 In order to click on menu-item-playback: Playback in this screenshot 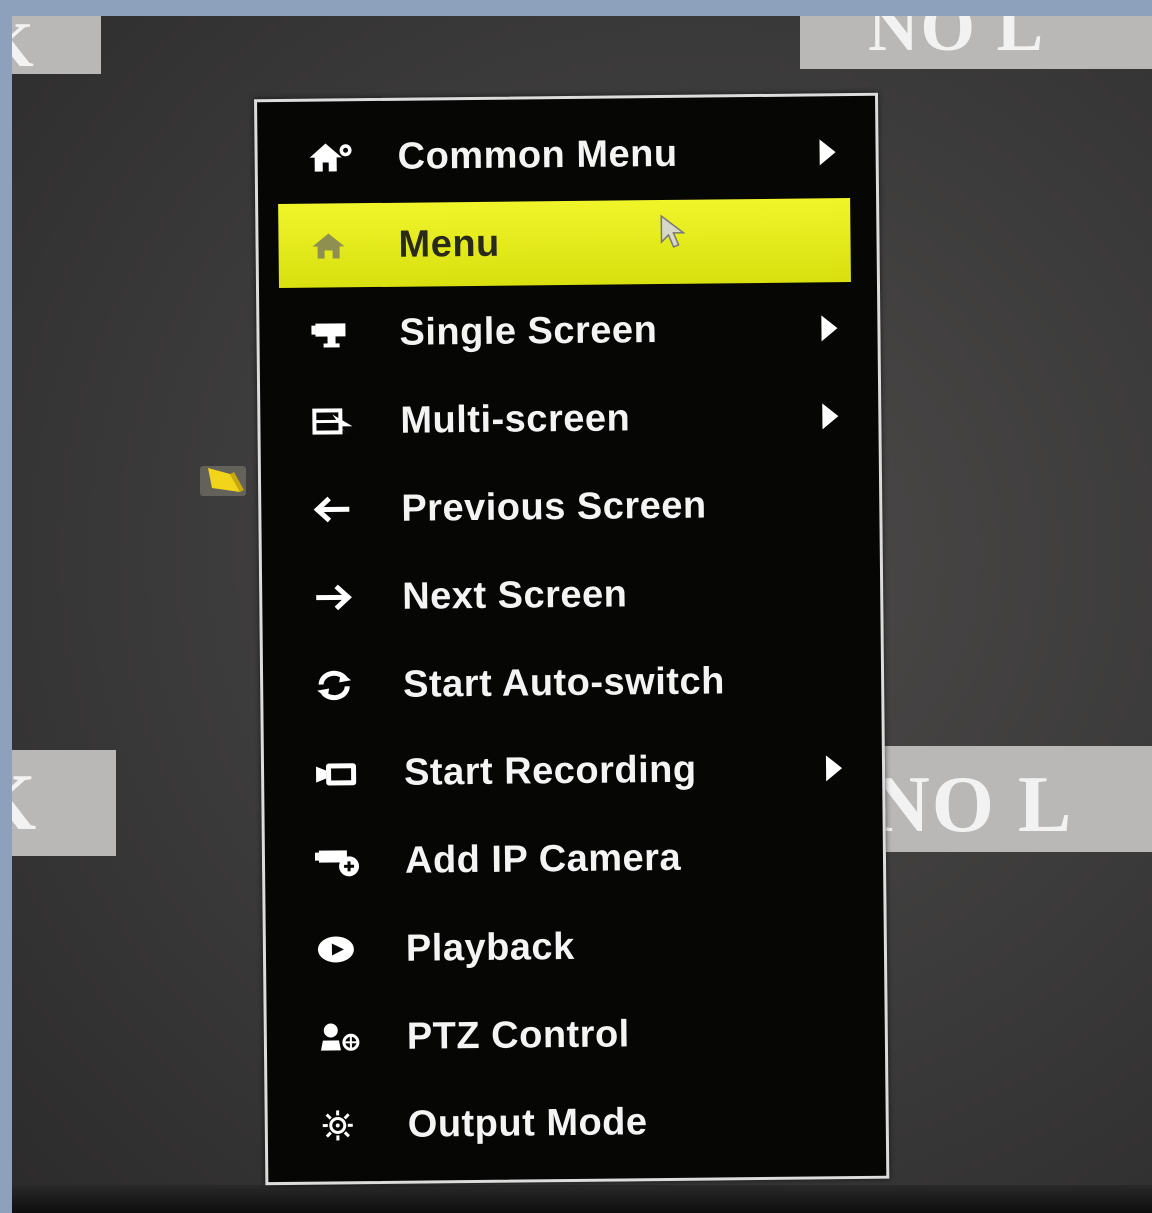, I will do `click(571, 947)`.